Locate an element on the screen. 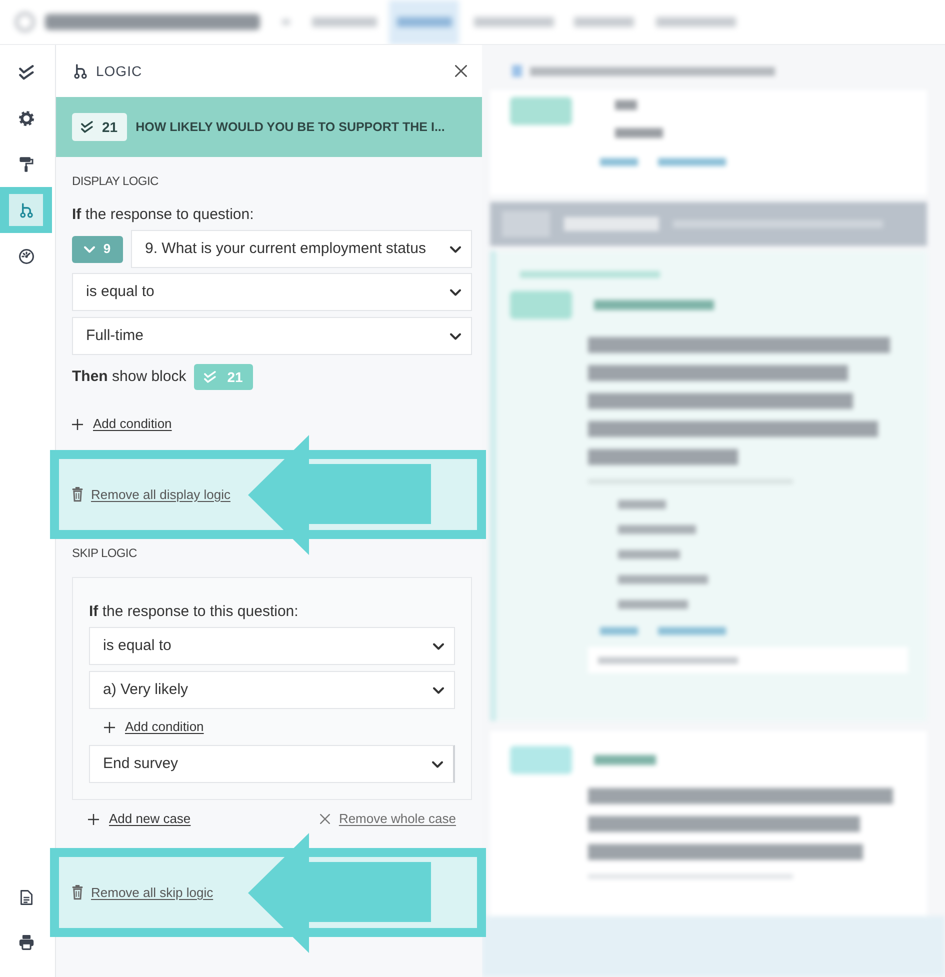 The height and width of the screenshot is (977, 945). close-button is located at coordinates (461, 71).